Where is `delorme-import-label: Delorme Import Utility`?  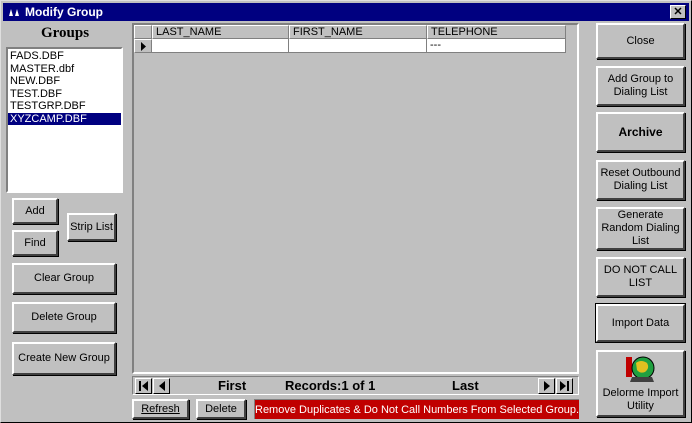 delorme-import-label: Delorme Import Utility is located at coordinates (640, 399).